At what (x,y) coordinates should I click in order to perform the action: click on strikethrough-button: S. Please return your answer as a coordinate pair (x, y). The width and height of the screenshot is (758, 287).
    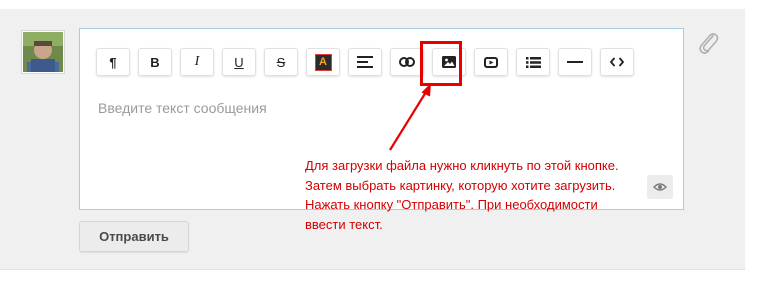
    Looking at the image, I should click on (281, 62).